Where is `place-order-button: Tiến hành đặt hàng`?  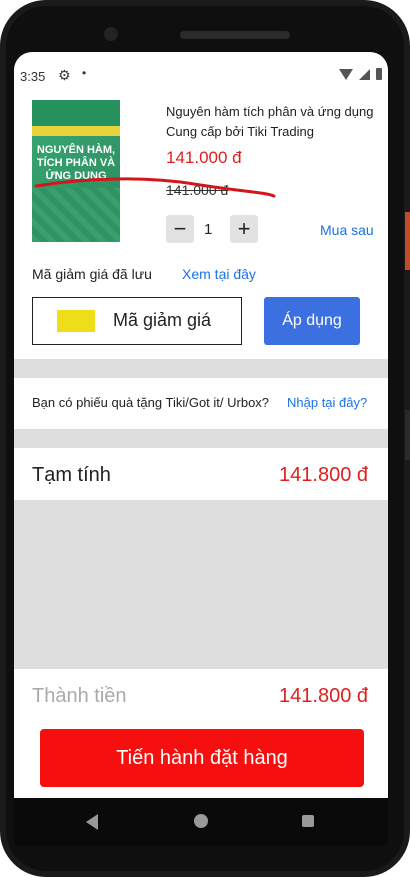 place-order-button: Tiến hành đặt hàng is located at coordinates (202, 758).